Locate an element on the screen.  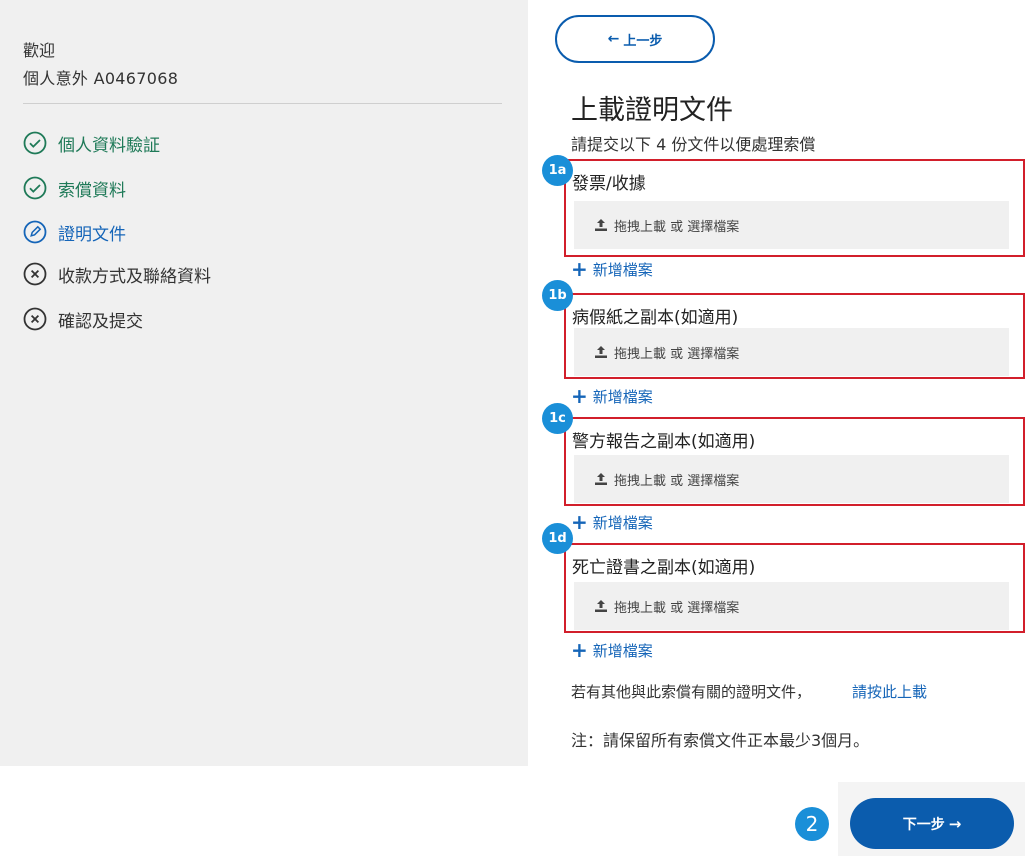
document-upload-sick-leave: 病假紙之副本(如適用) 拖拽上載 或 選擇檔案 is located at coordinates (794, 336).